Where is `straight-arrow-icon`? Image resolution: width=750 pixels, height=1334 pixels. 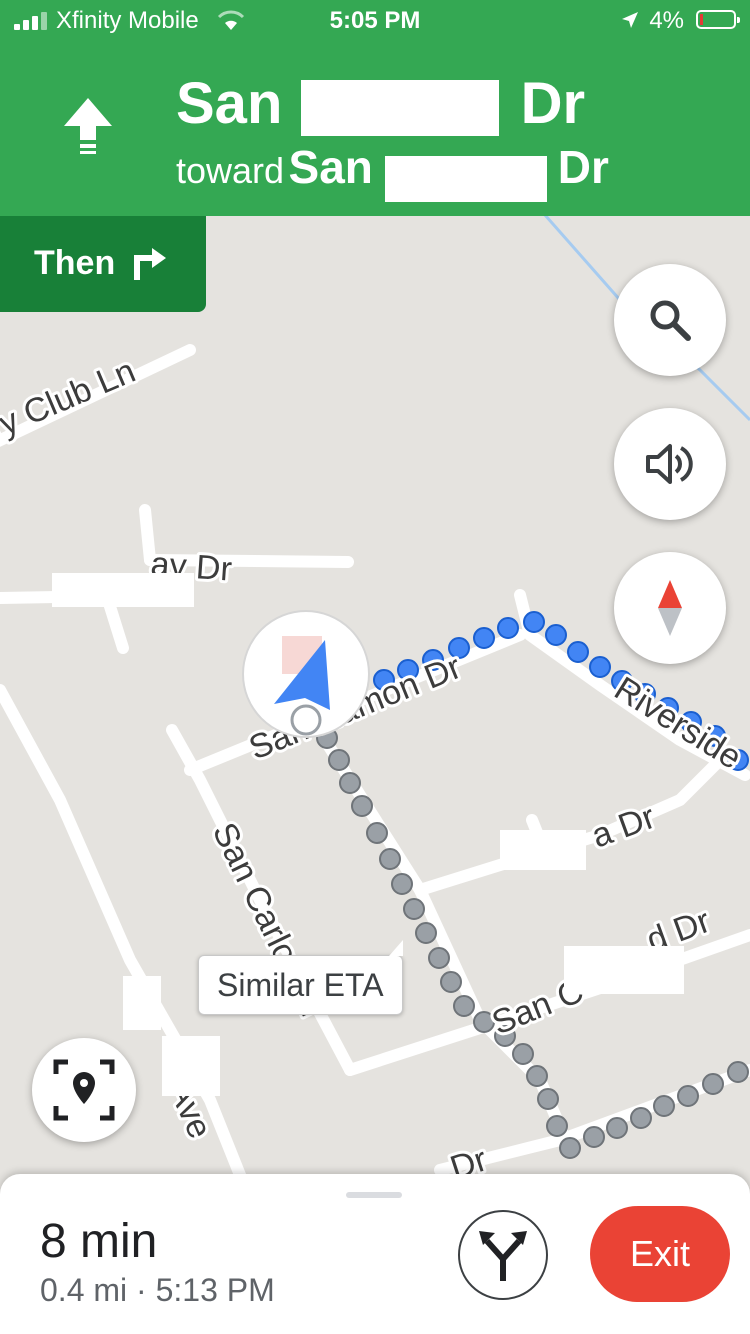
straight-arrow-icon is located at coordinates (88, 126).